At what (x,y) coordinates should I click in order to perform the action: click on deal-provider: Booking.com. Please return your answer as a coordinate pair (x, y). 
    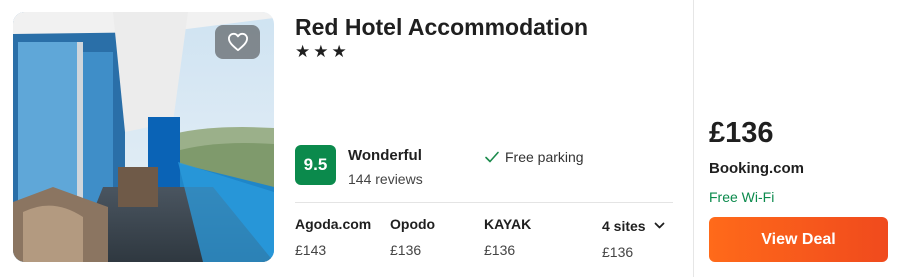
    Looking at the image, I should click on (757, 168).